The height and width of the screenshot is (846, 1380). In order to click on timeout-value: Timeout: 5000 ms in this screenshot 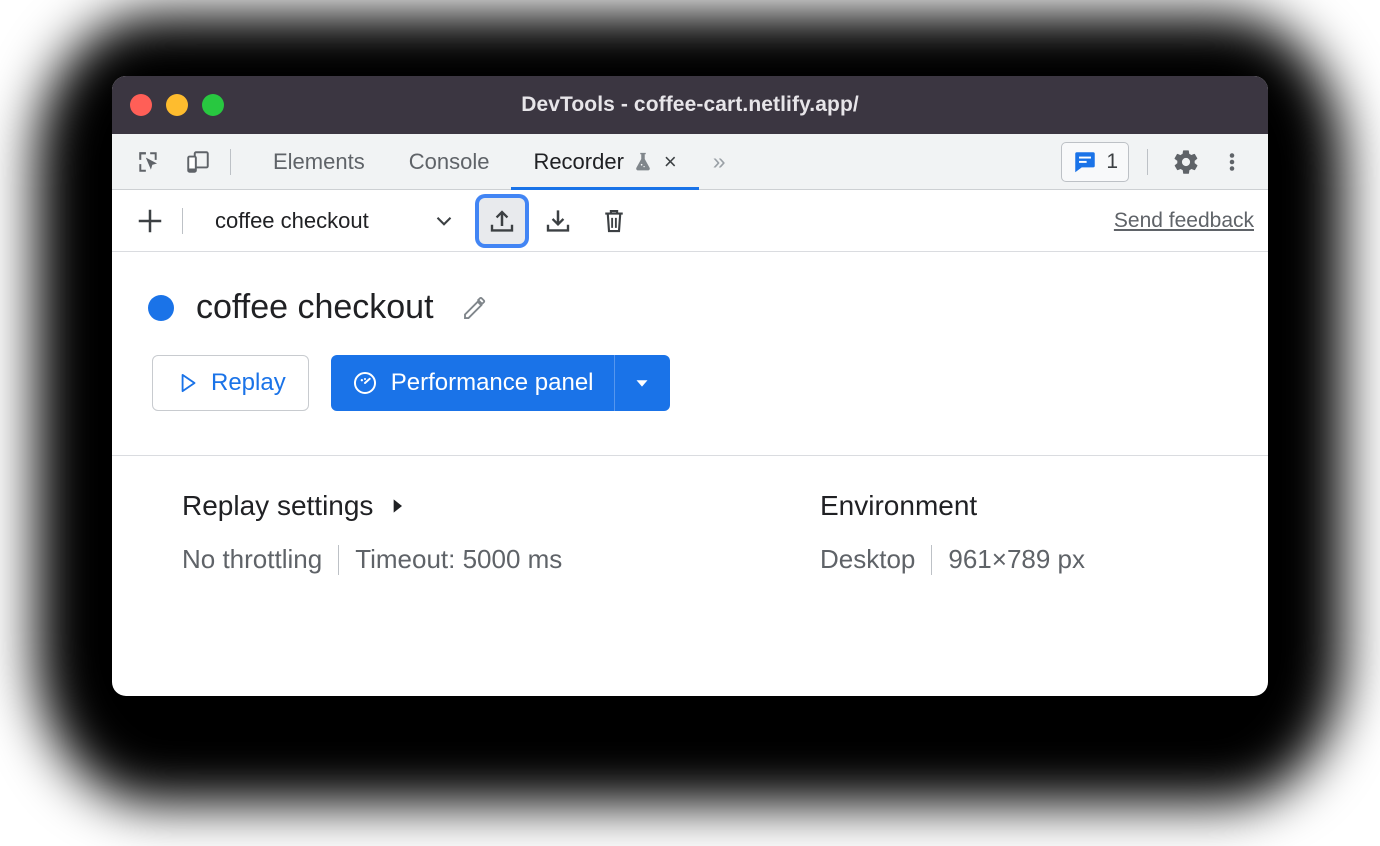, I will do `click(459, 559)`.